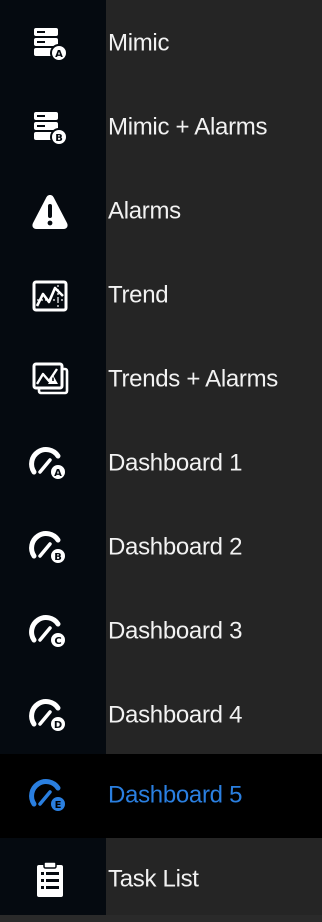  I want to click on alarm-warning-icon, so click(50, 212).